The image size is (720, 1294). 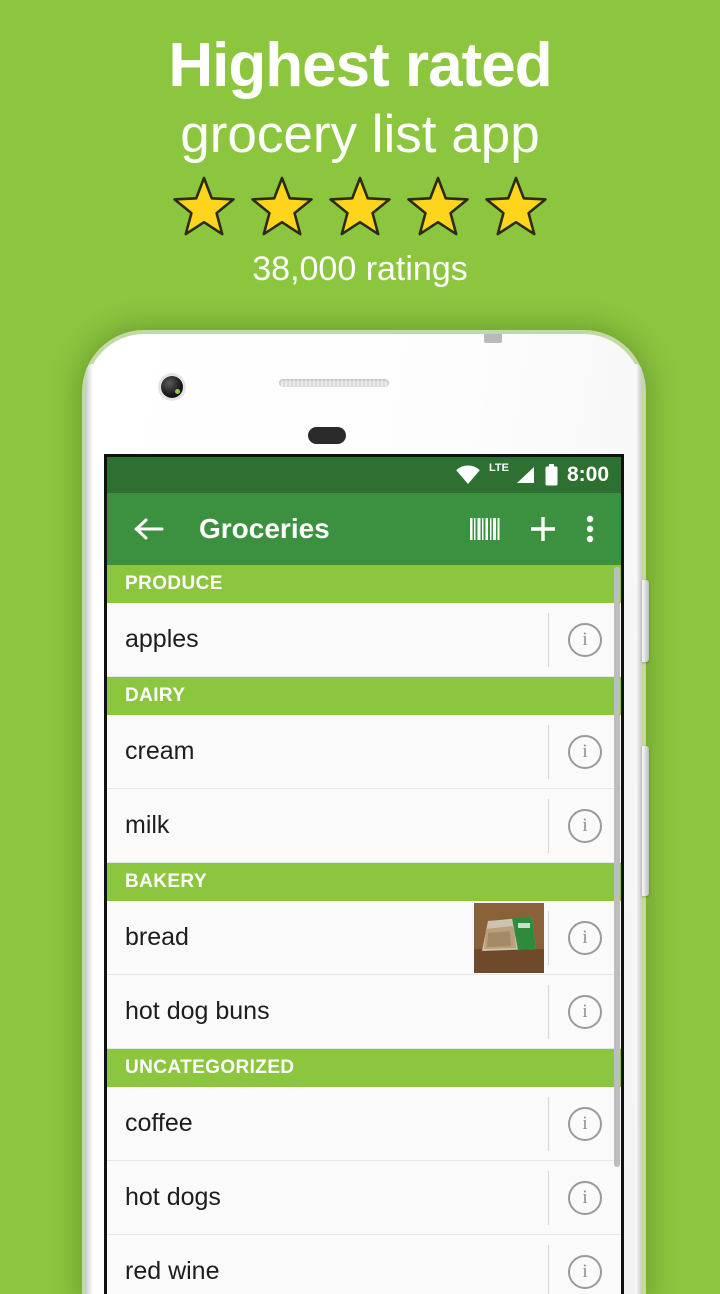 I want to click on list-item: hot dogs i, so click(x=364, y=1198).